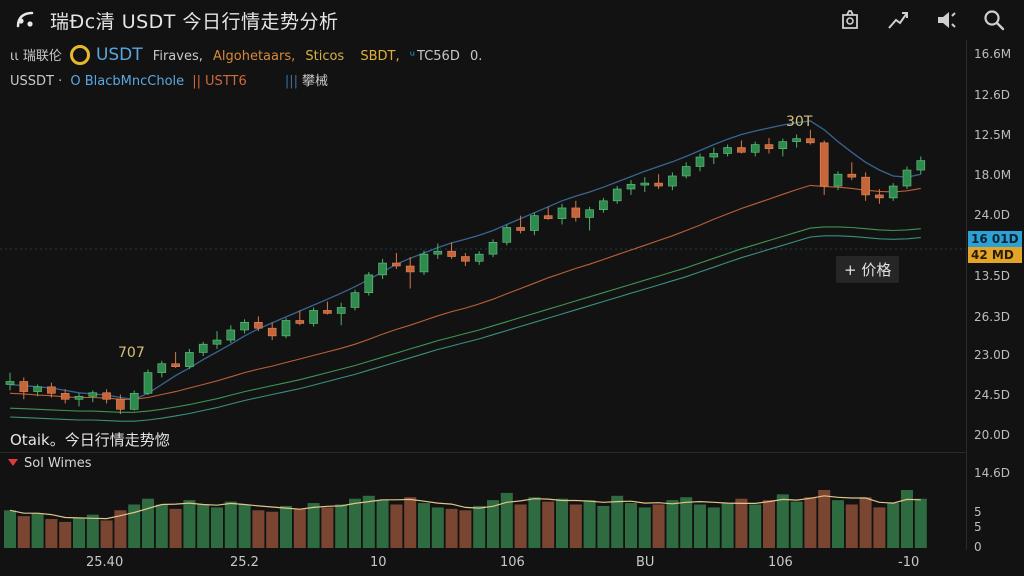 The image size is (1024, 576). I want to click on chart-caption: Otaik。今日行情走势惚, so click(90, 440).